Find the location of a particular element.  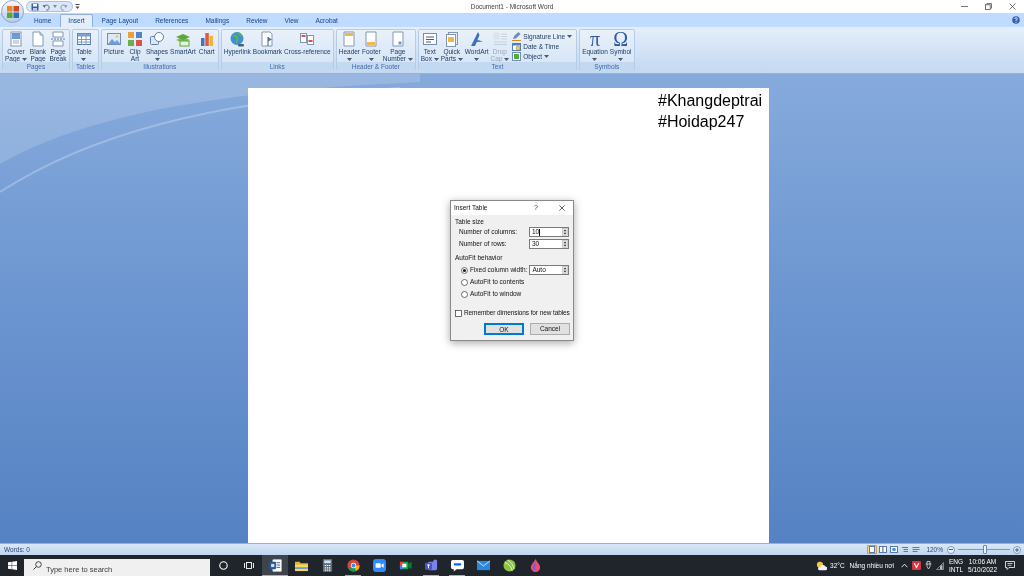

slider-thumb is located at coordinates (984, 549).